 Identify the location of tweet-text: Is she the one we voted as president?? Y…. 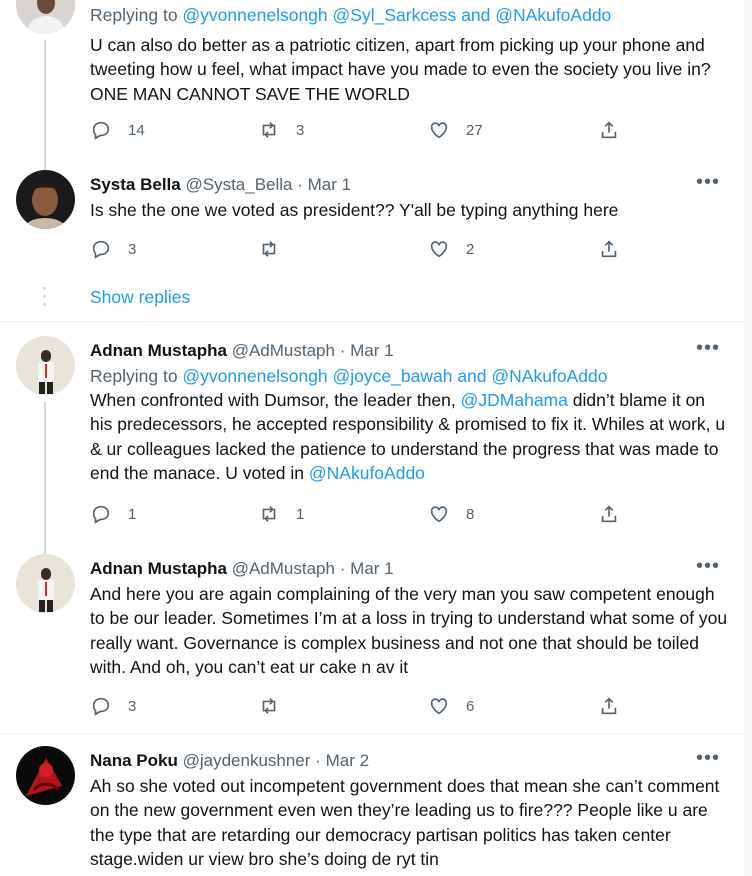
(354, 210).